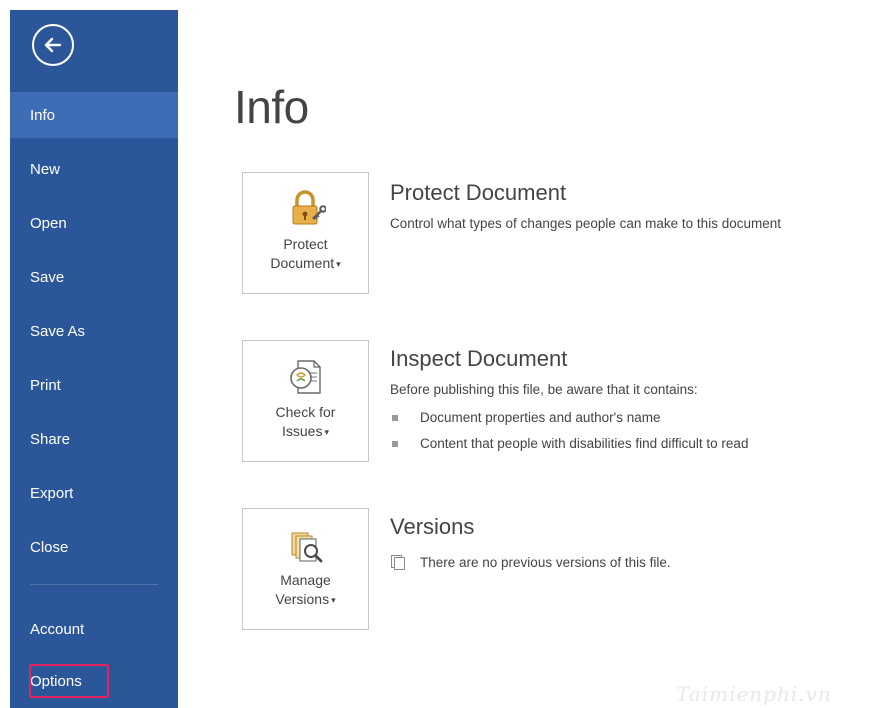 Image resolution: width=878 pixels, height=708 pixels. I want to click on nav-item-label: Close, so click(49, 547).